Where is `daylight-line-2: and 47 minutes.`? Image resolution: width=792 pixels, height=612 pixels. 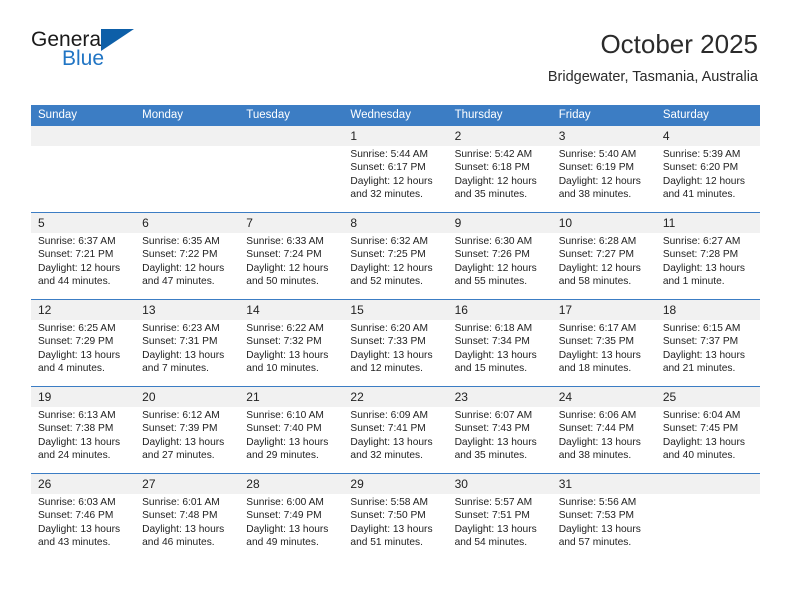 daylight-line-2: and 47 minutes. is located at coordinates (178, 281).